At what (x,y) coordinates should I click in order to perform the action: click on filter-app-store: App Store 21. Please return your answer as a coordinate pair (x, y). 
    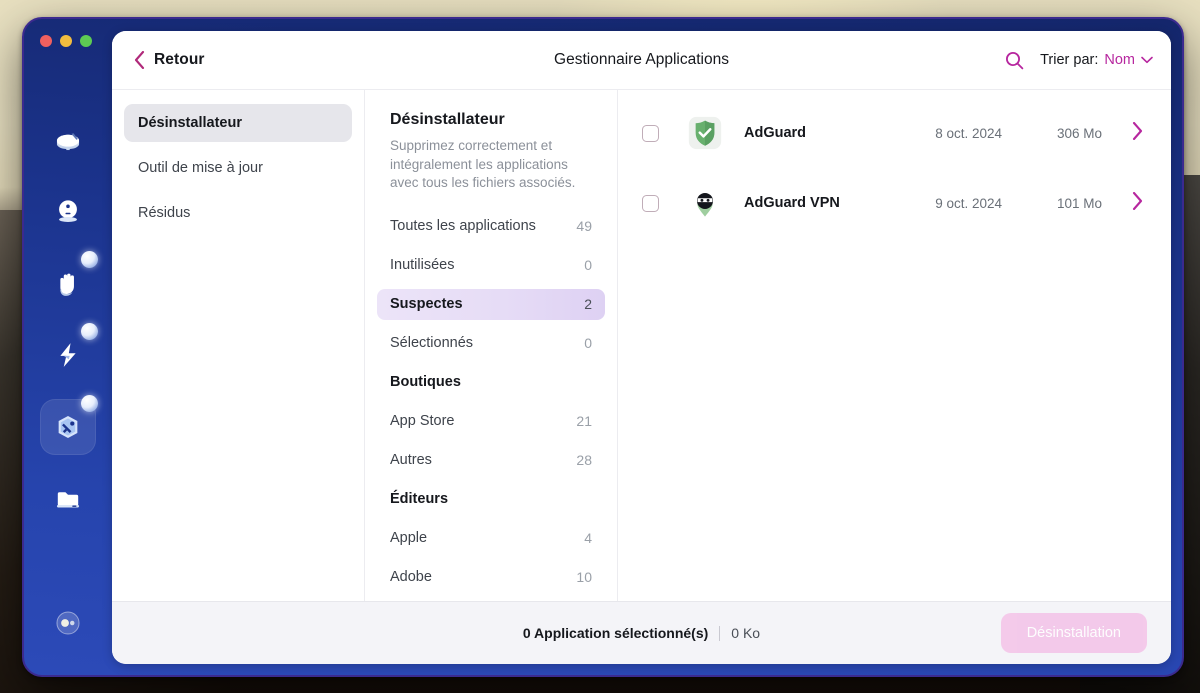
    Looking at the image, I should click on (491, 421).